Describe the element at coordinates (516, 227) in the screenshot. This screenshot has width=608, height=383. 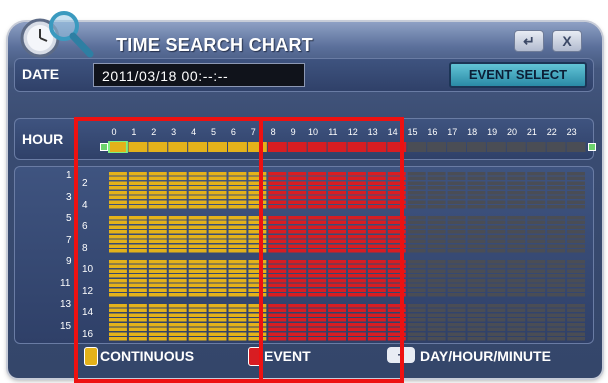
I see `channel-6-hour-20-segment` at that location.